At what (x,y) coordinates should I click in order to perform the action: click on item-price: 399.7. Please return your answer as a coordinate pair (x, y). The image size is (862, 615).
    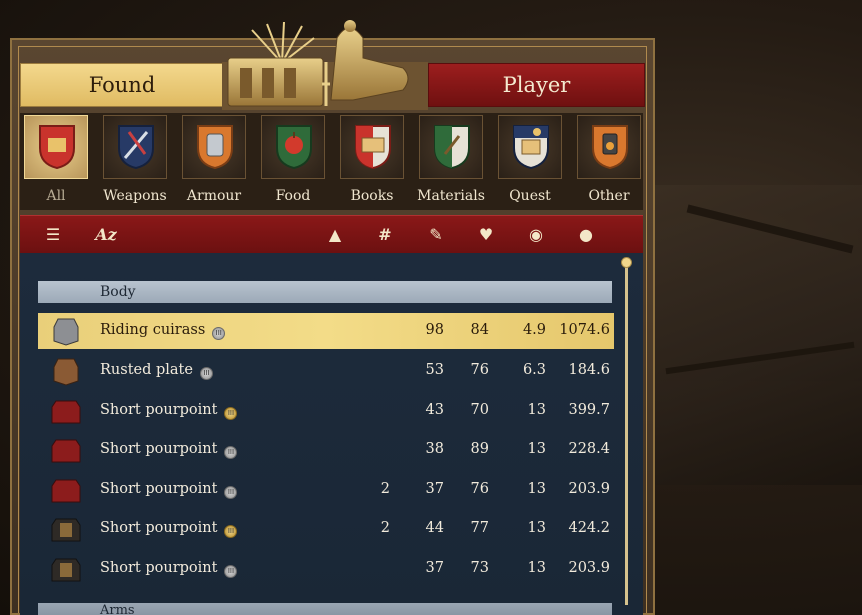
    Looking at the image, I should click on (589, 410).